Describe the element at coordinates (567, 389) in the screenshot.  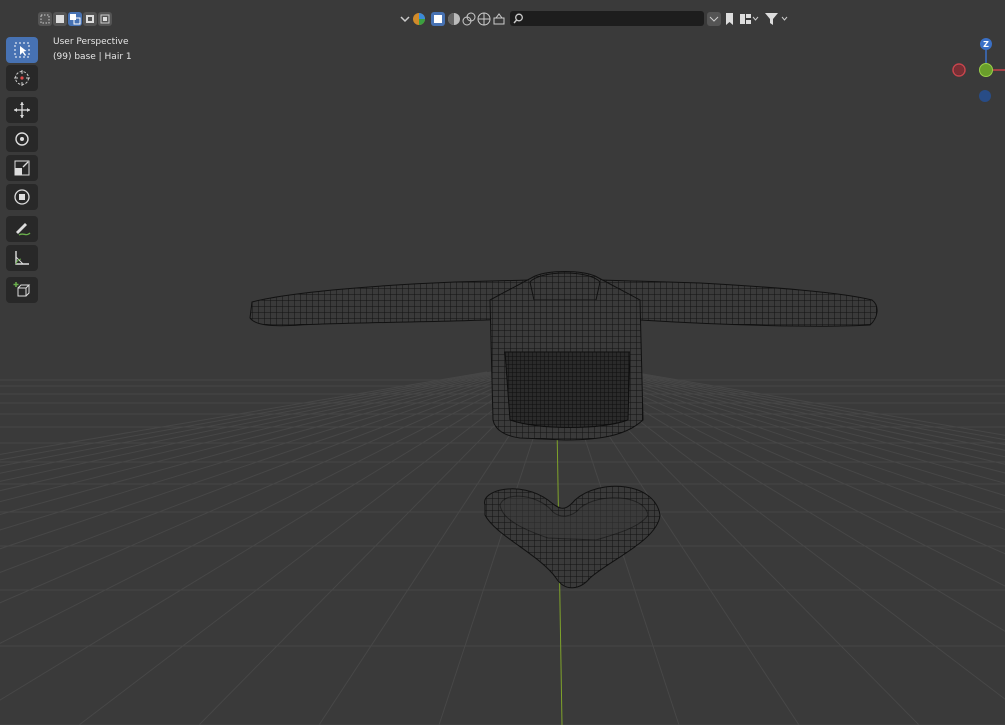
I see `jacket-inner` at that location.